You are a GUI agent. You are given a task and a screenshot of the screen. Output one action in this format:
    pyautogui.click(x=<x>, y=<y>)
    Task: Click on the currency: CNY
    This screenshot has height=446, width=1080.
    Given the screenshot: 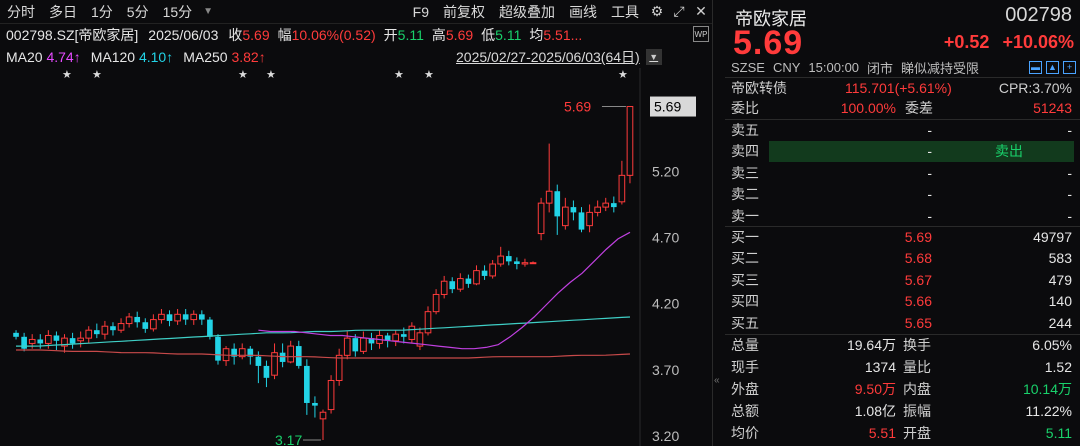 What is the action you would take?
    pyautogui.click(x=786, y=67)
    